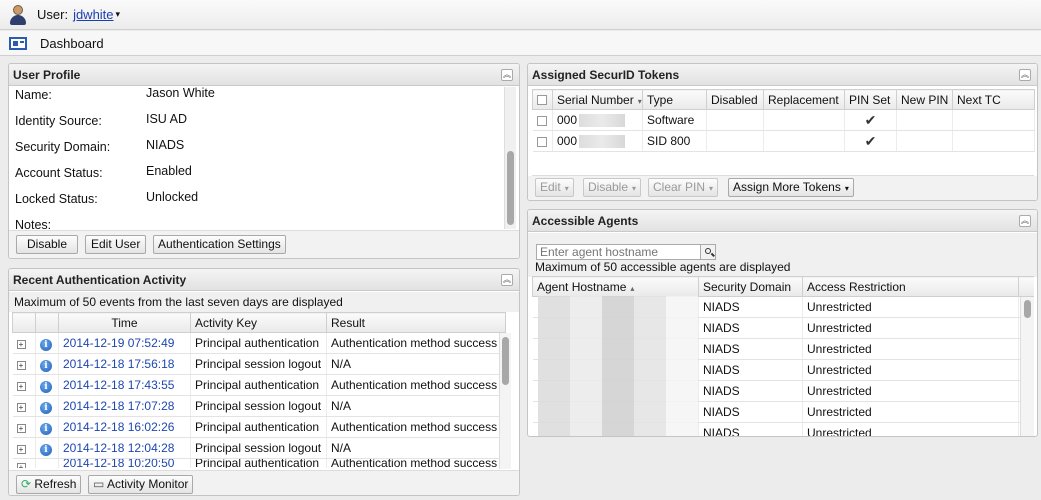 The height and width of the screenshot is (500, 1041). I want to click on event-time: 2014-12-19 07:52:49, so click(124, 343).